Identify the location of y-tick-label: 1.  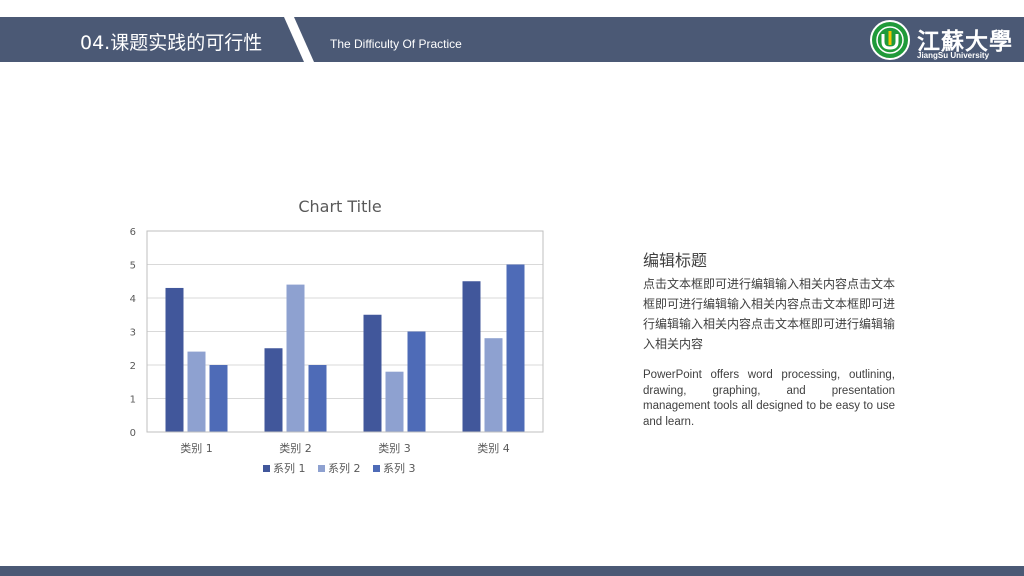
(133, 400).